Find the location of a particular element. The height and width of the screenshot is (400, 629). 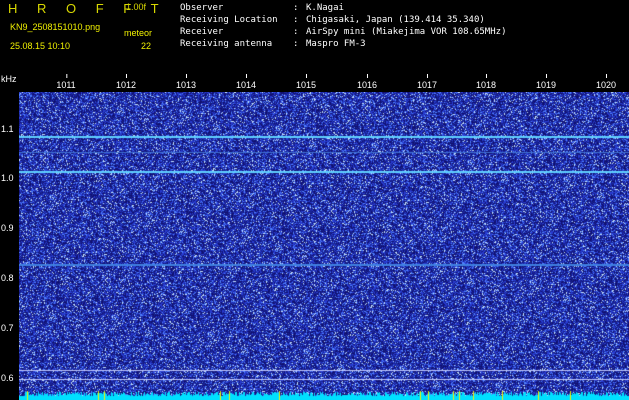

info-value: AirSpy mini (Miakejima VOR 108.65MHz) is located at coordinates (406, 32).